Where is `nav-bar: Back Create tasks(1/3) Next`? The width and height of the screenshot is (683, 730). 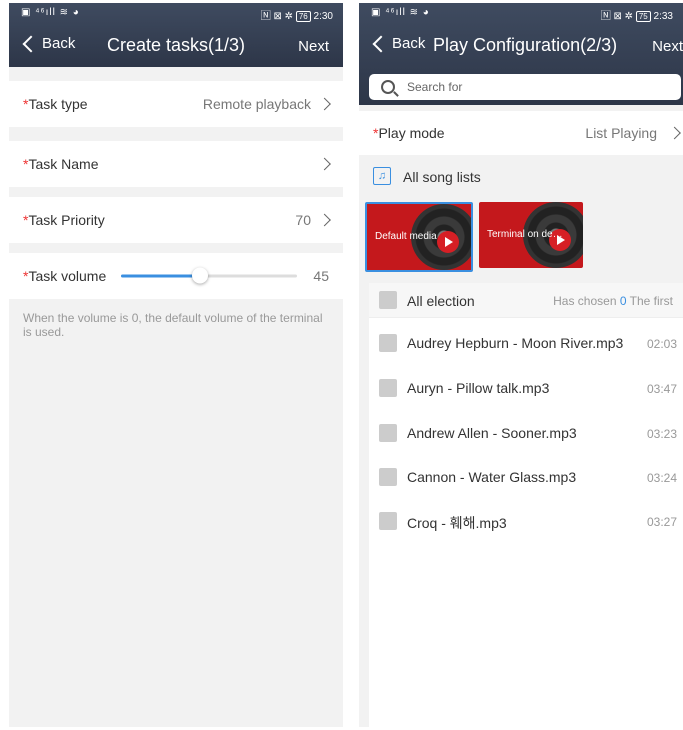 nav-bar: Back Create tasks(1/3) Next is located at coordinates (176, 47).